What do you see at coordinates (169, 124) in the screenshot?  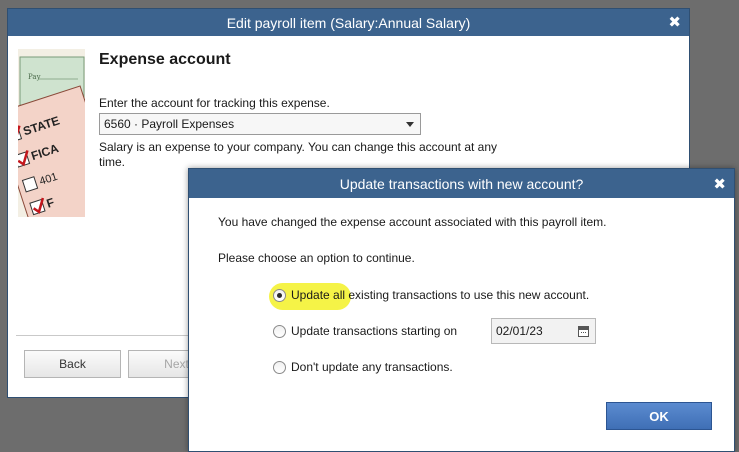 I see `expense-account-value: 6560 · Payroll Expenses` at bounding box center [169, 124].